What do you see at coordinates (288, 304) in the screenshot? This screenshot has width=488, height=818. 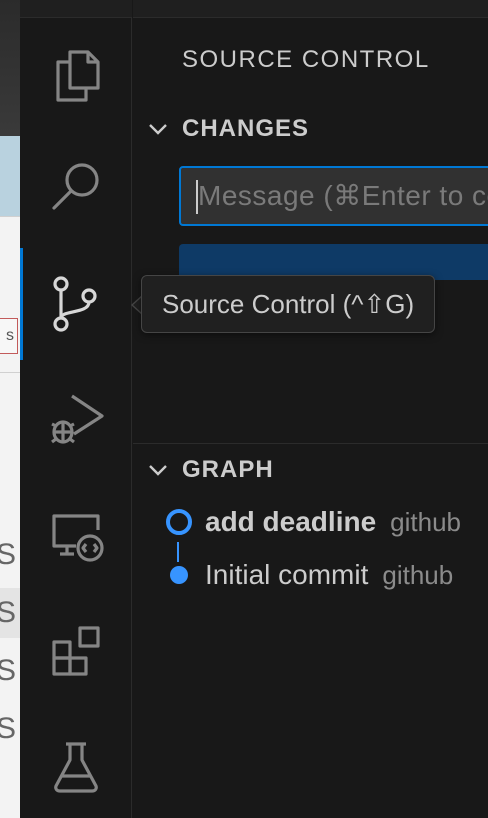 I see `source-control-tooltip: Source Control (^⇧G)` at bounding box center [288, 304].